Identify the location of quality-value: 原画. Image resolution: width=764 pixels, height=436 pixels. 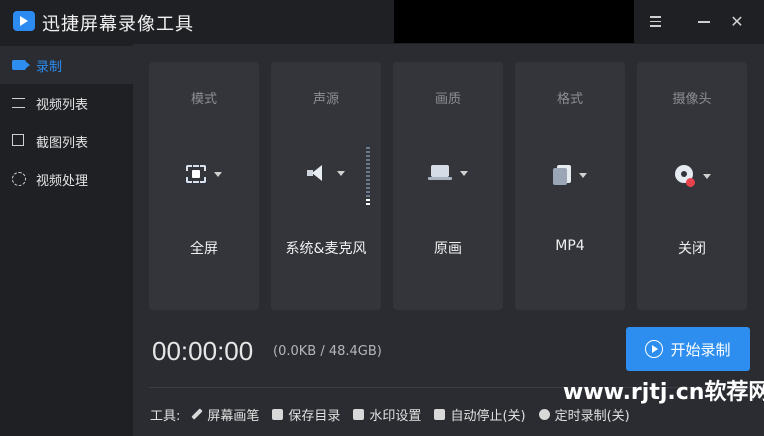
(448, 249).